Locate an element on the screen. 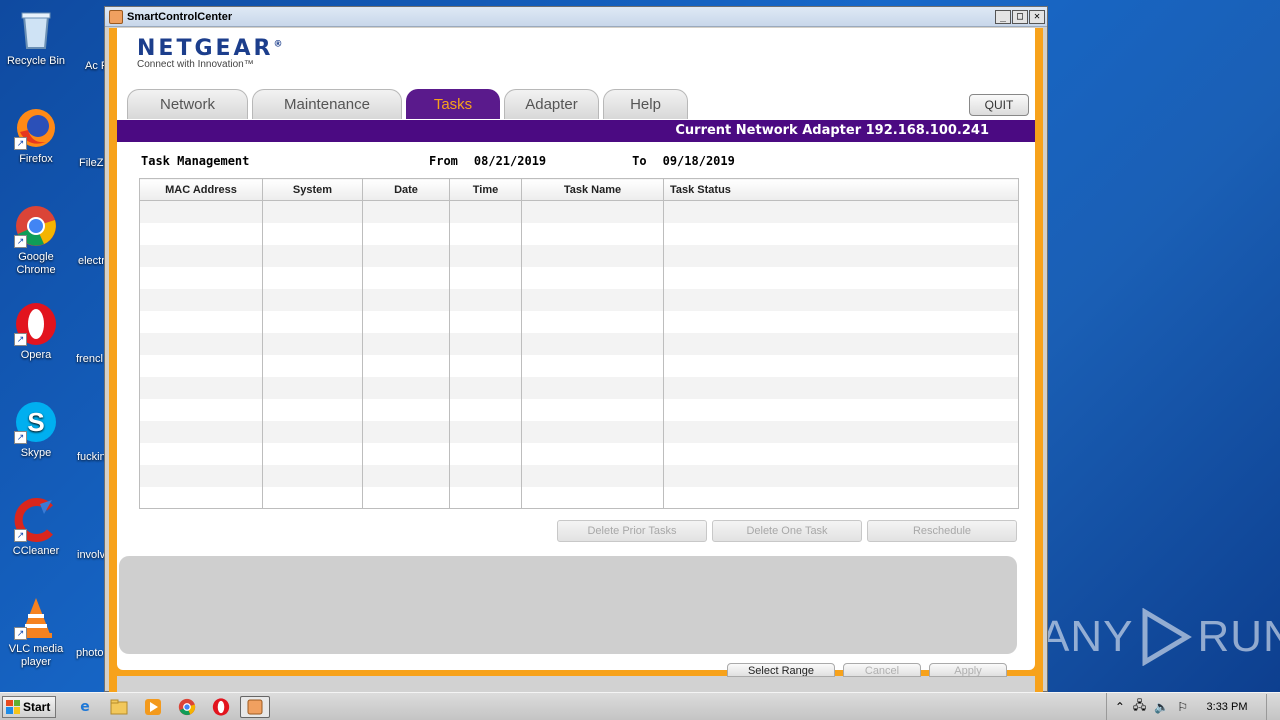 The height and width of the screenshot is (720, 1280). chrome-icon is located at coordinates (187, 707).